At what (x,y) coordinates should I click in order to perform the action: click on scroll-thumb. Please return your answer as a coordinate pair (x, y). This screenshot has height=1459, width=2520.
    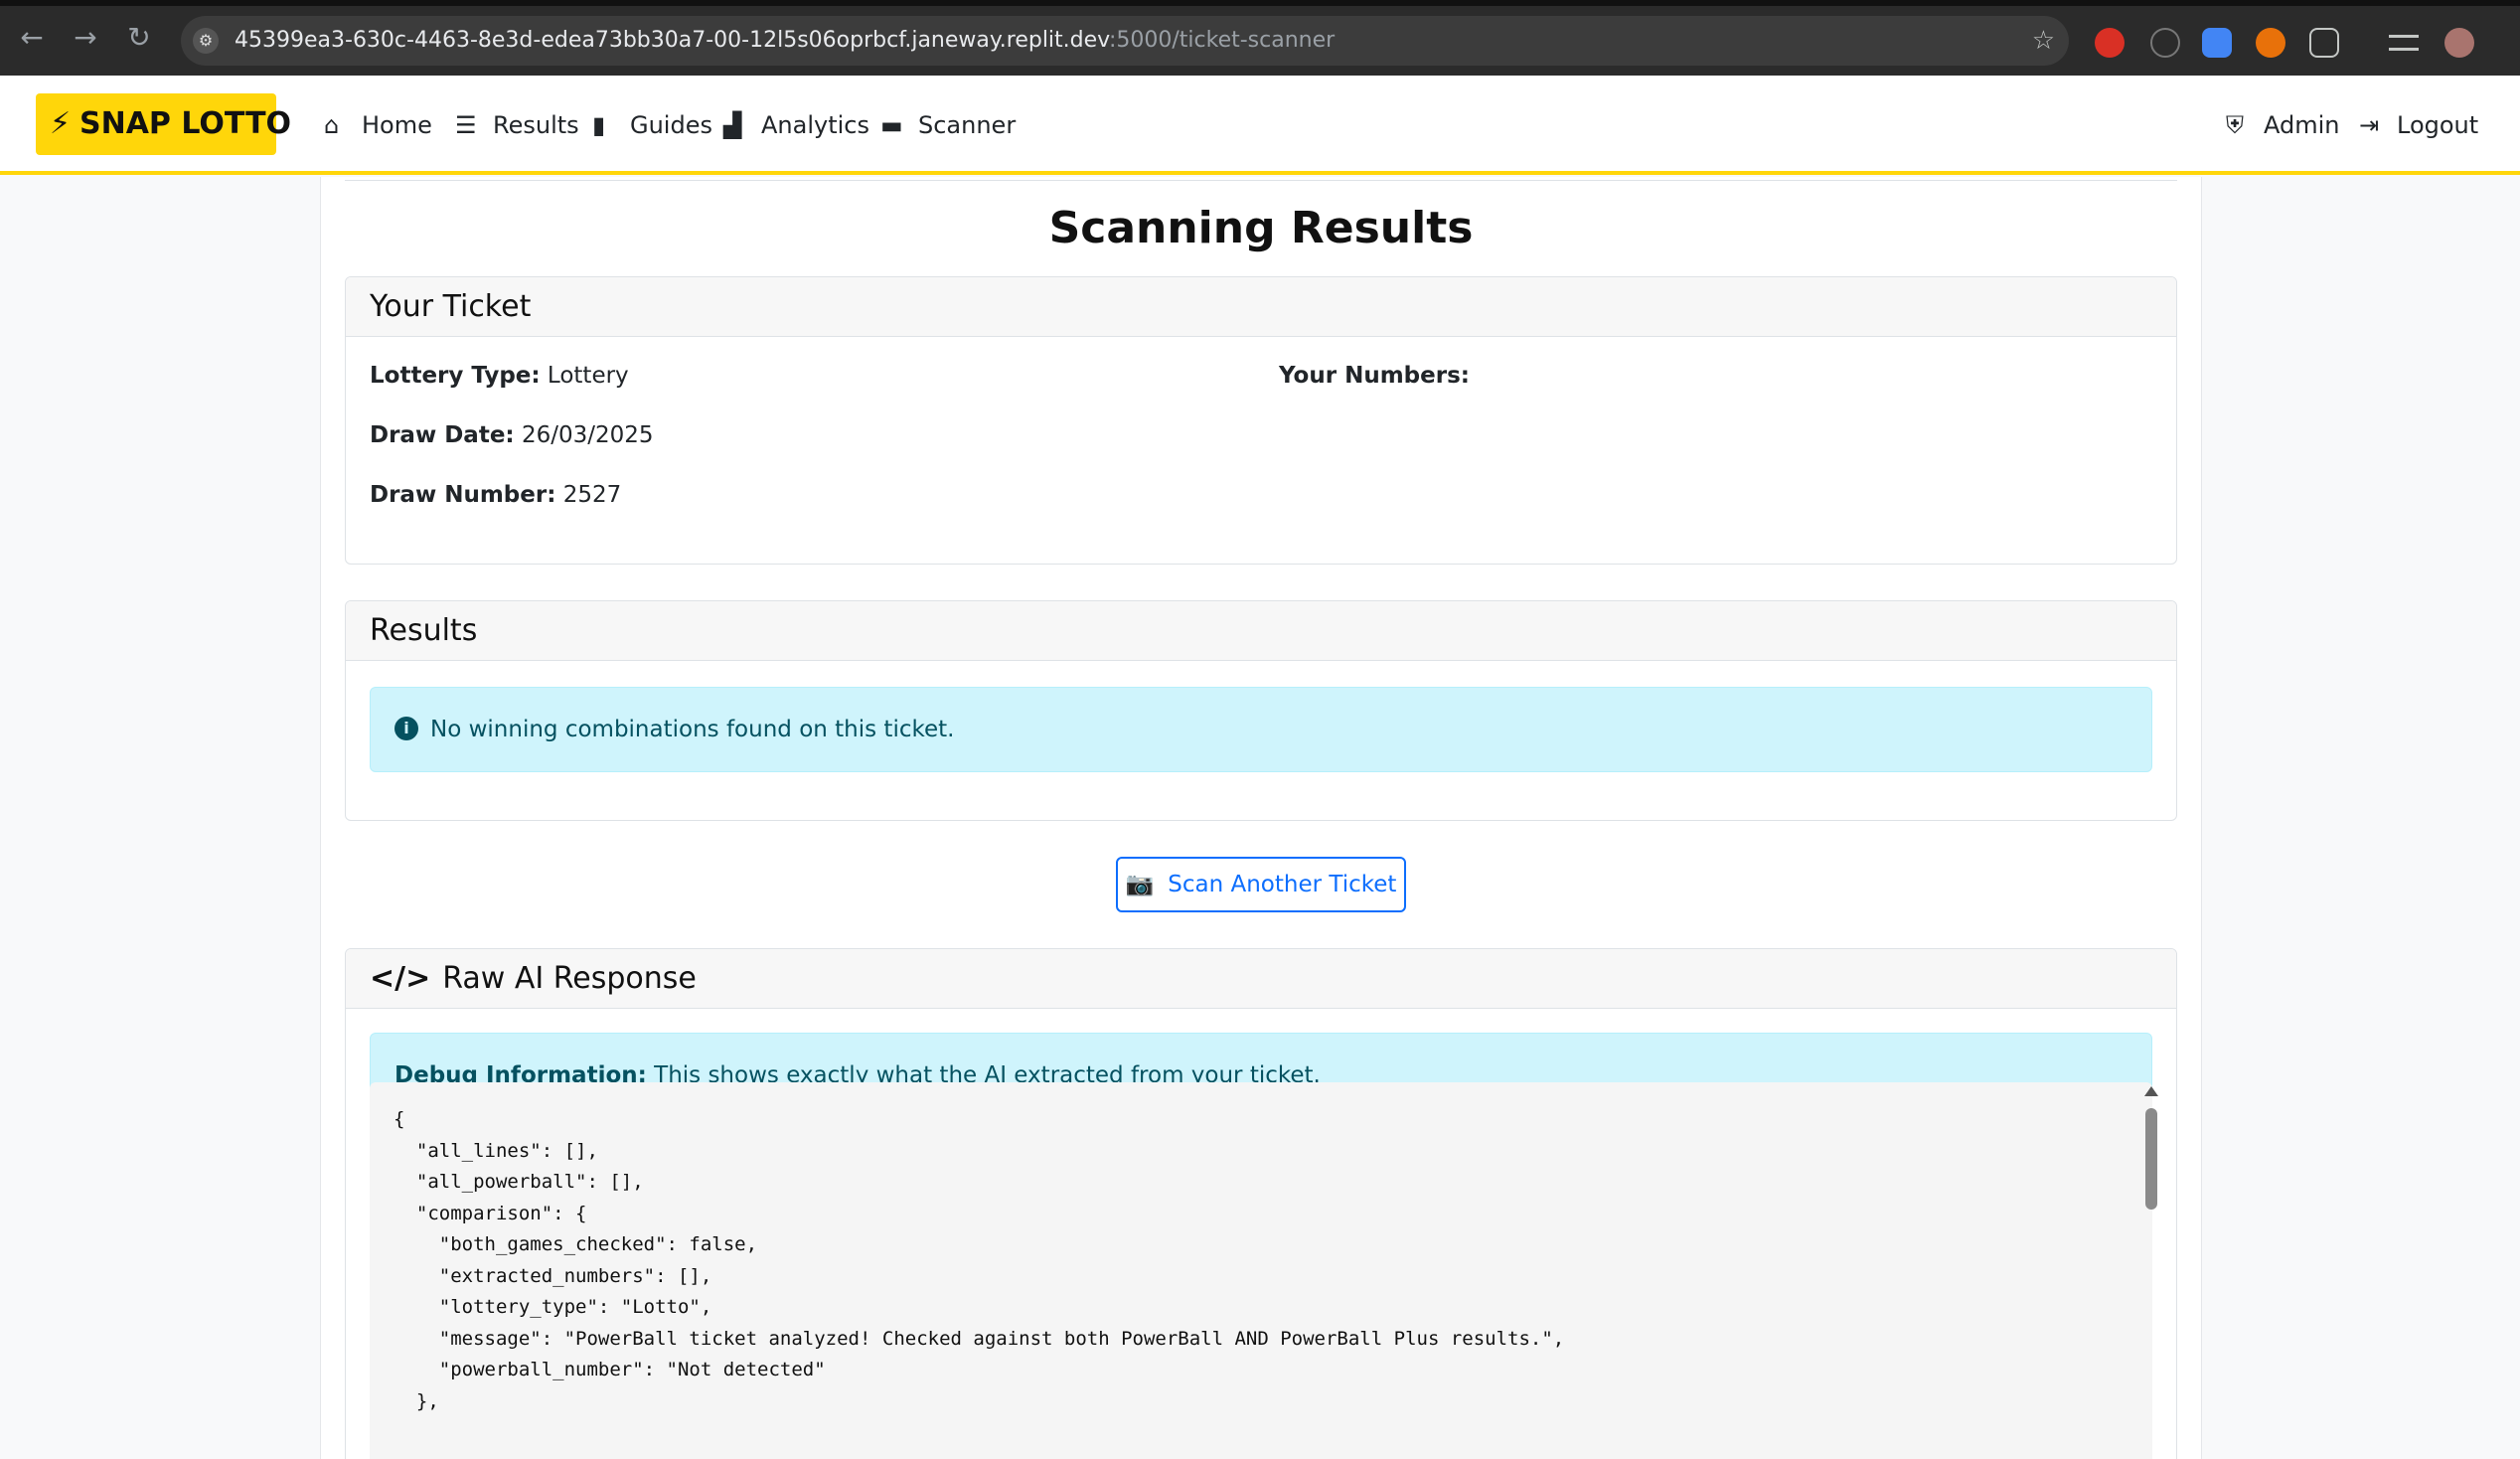
    Looking at the image, I should click on (2151, 1159).